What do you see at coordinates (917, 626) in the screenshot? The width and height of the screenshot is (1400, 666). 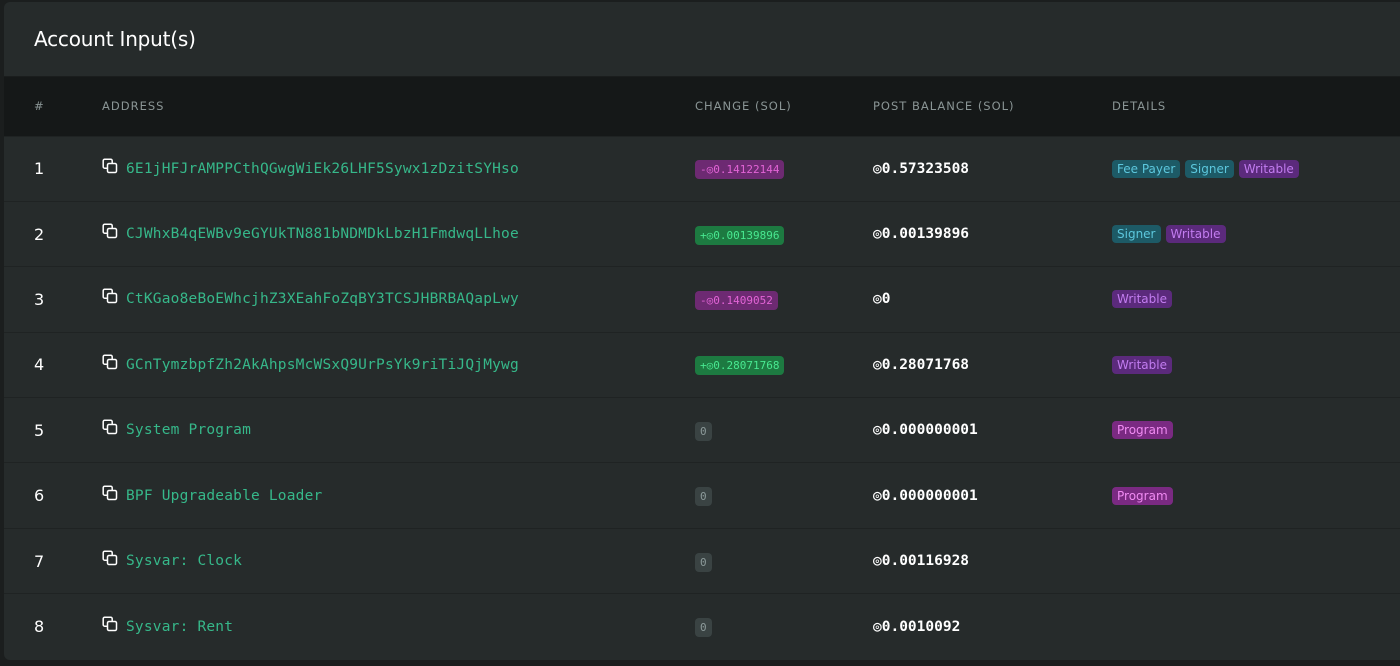 I see `post-balance: ◎0.0010092` at bounding box center [917, 626].